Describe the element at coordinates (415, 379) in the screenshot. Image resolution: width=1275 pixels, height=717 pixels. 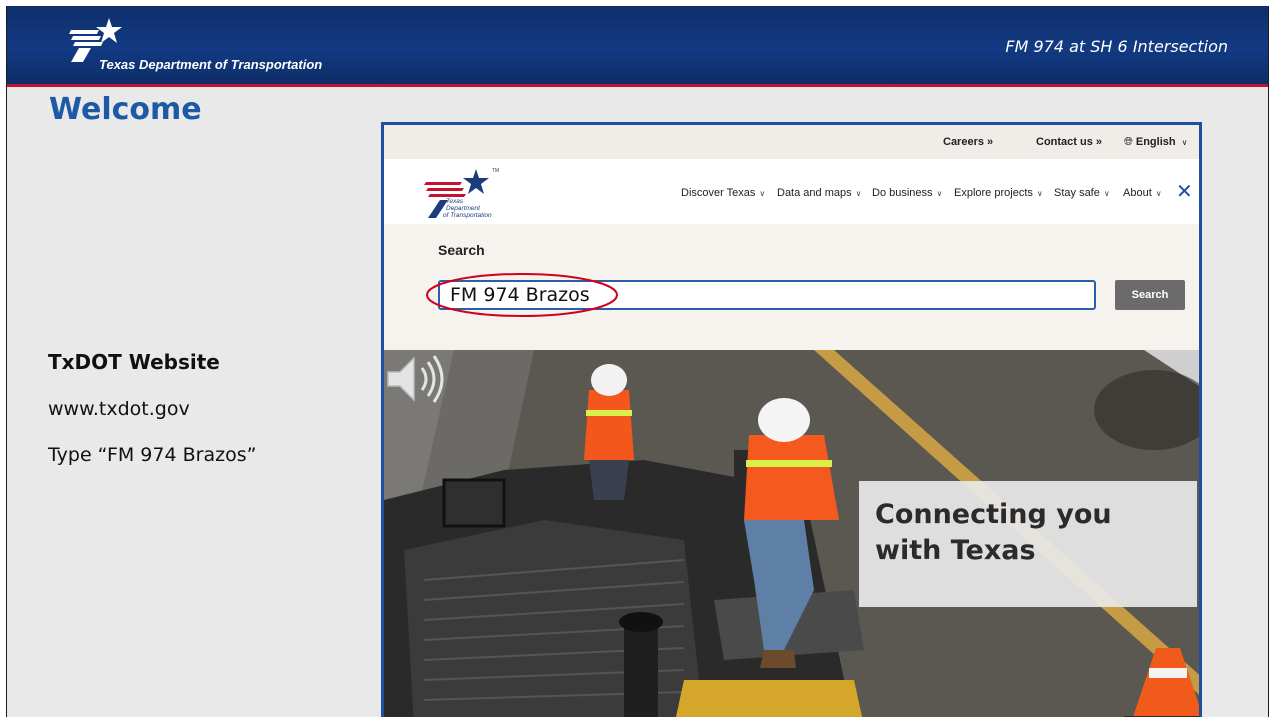
I see `speaker-icon` at that location.